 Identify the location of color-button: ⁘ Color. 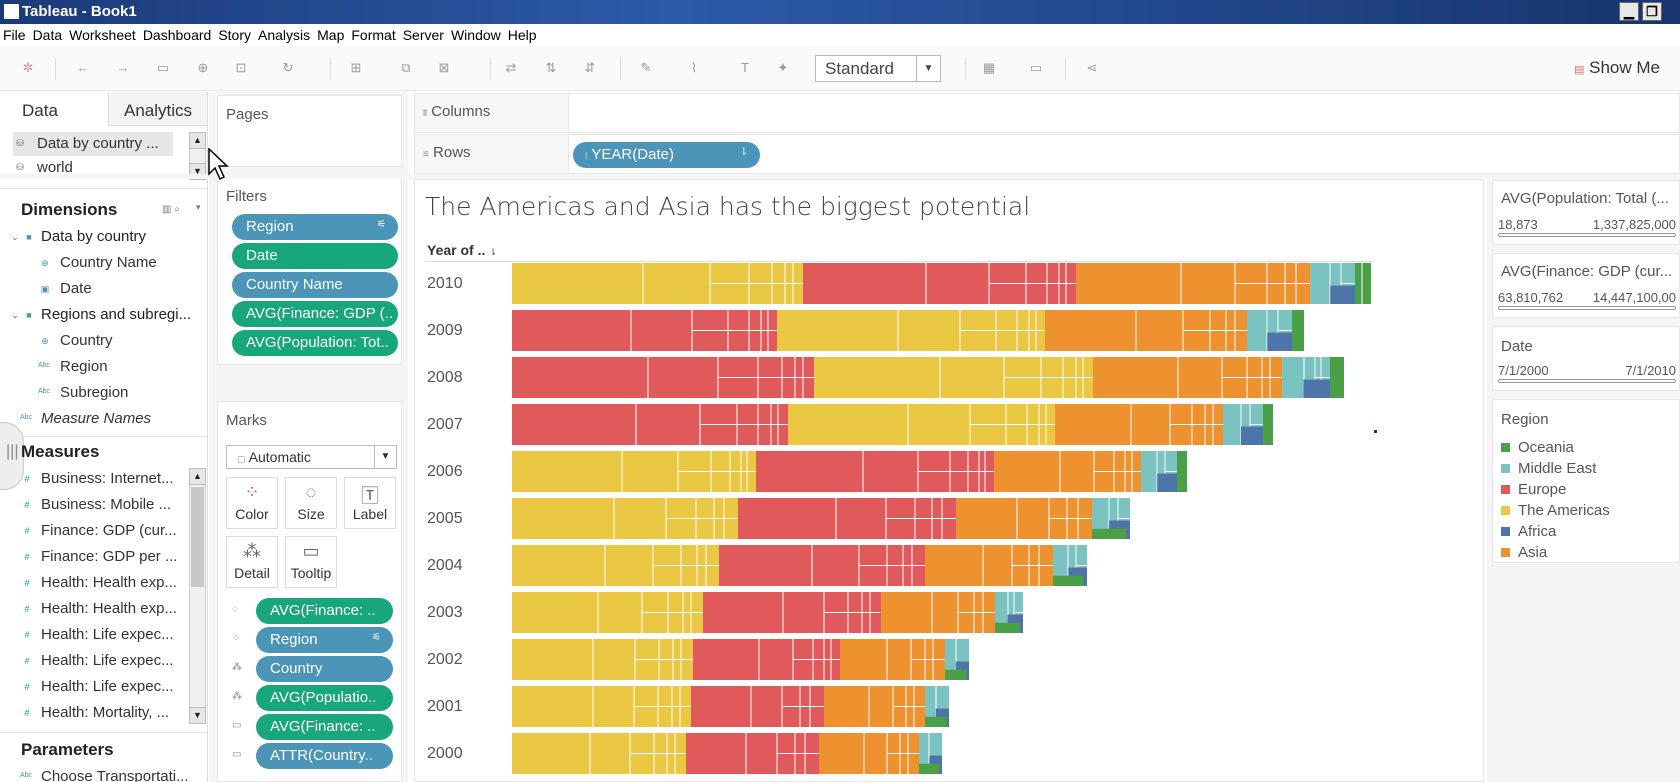
(252, 503).